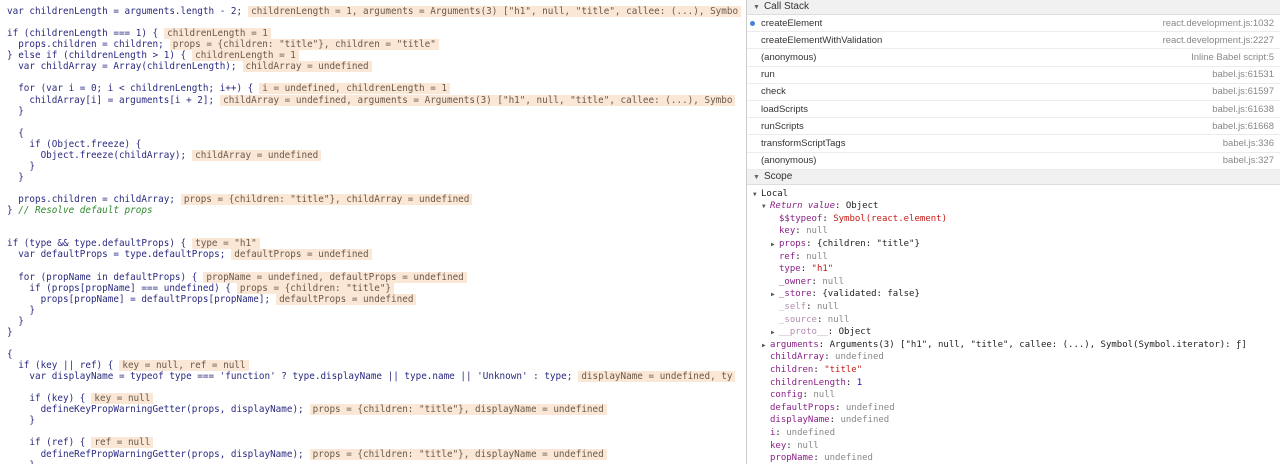 The image size is (1280, 464). What do you see at coordinates (91, 200) in the screenshot?
I see `code-text: props.children = childArray;` at bounding box center [91, 200].